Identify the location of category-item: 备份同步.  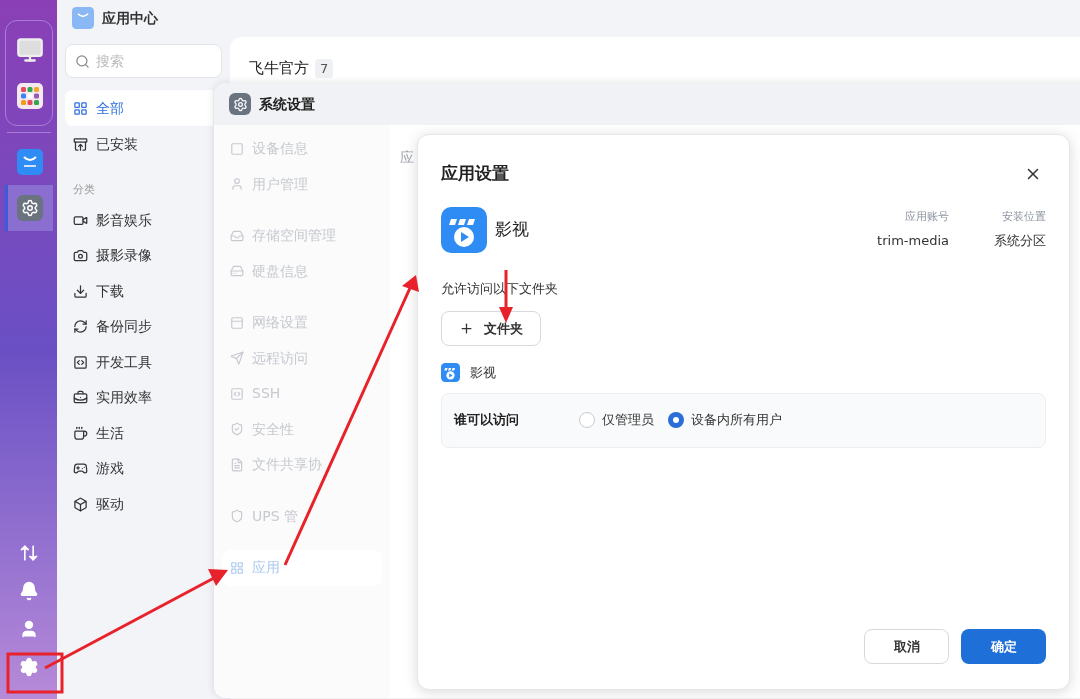
(139, 327).